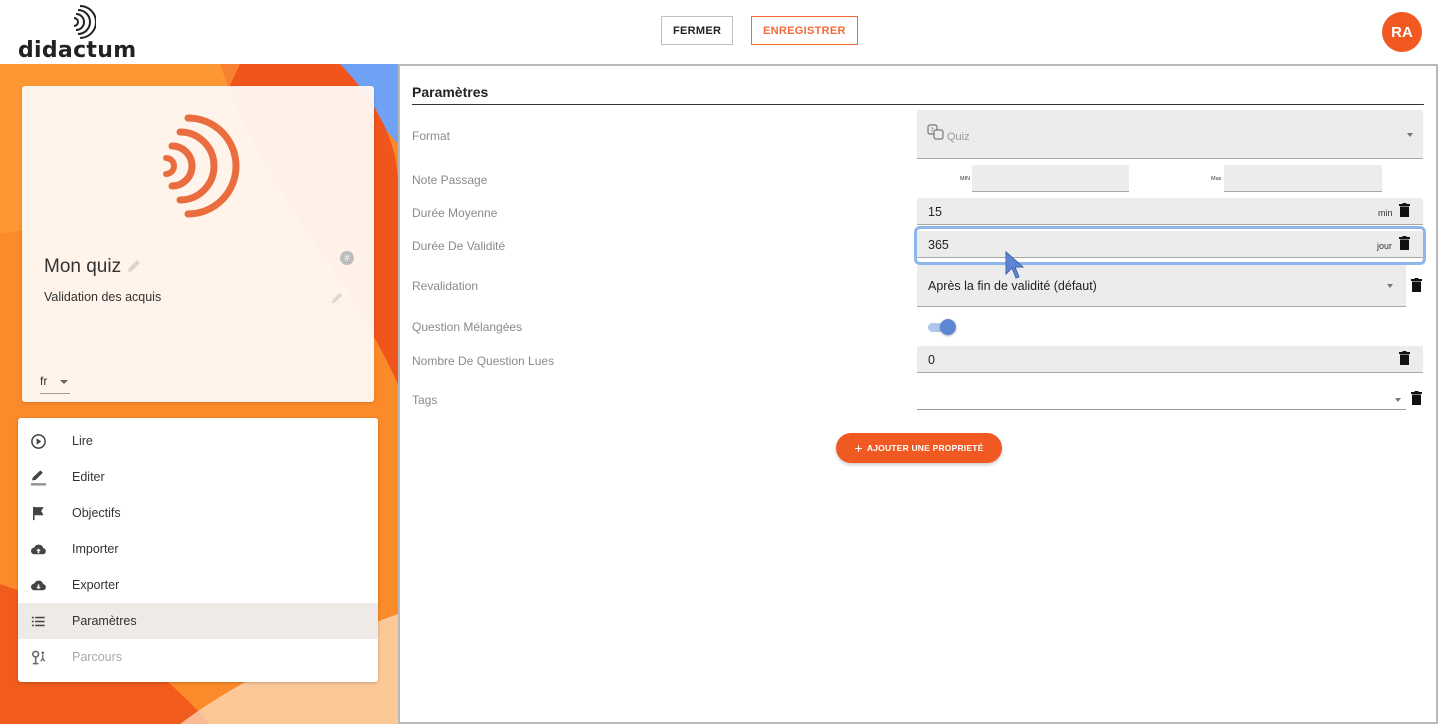 Image resolution: width=1438 pixels, height=724 pixels. What do you see at coordinates (95, 549) in the screenshot?
I see `menu-label: Importer` at bounding box center [95, 549].